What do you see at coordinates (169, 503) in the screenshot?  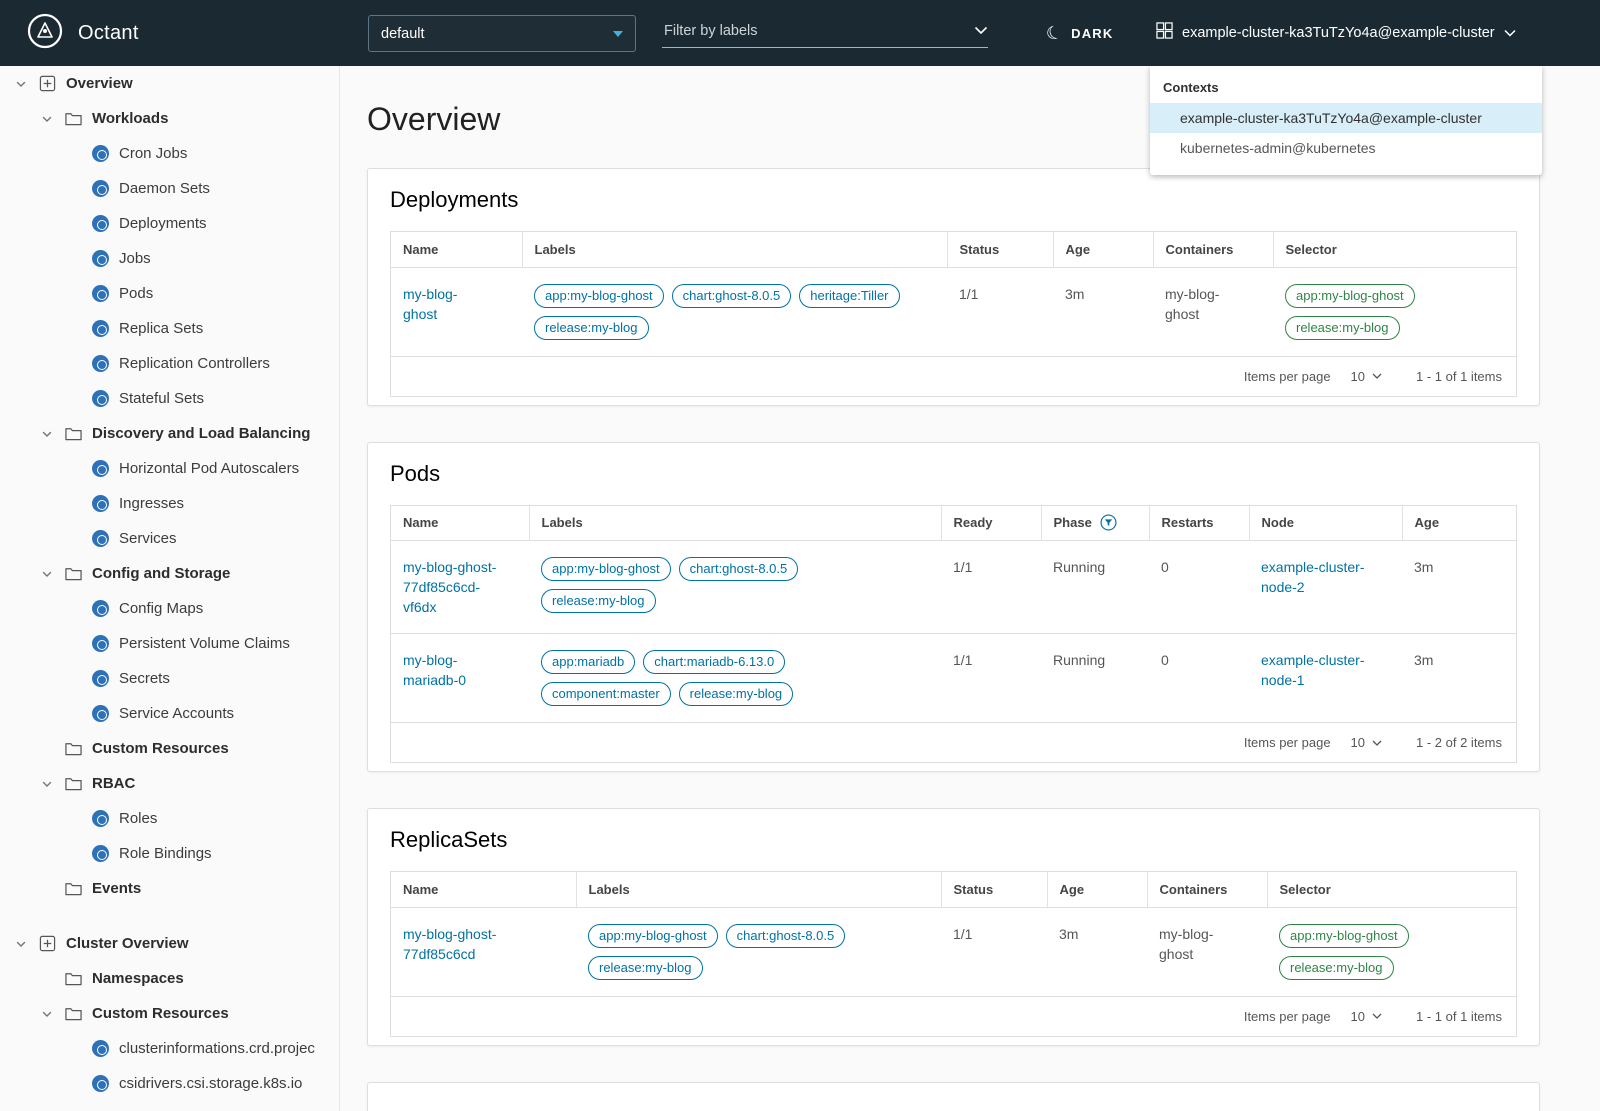 I see `sidebar-item-ingresses: Ingresses` at bounding box center [169, 503].